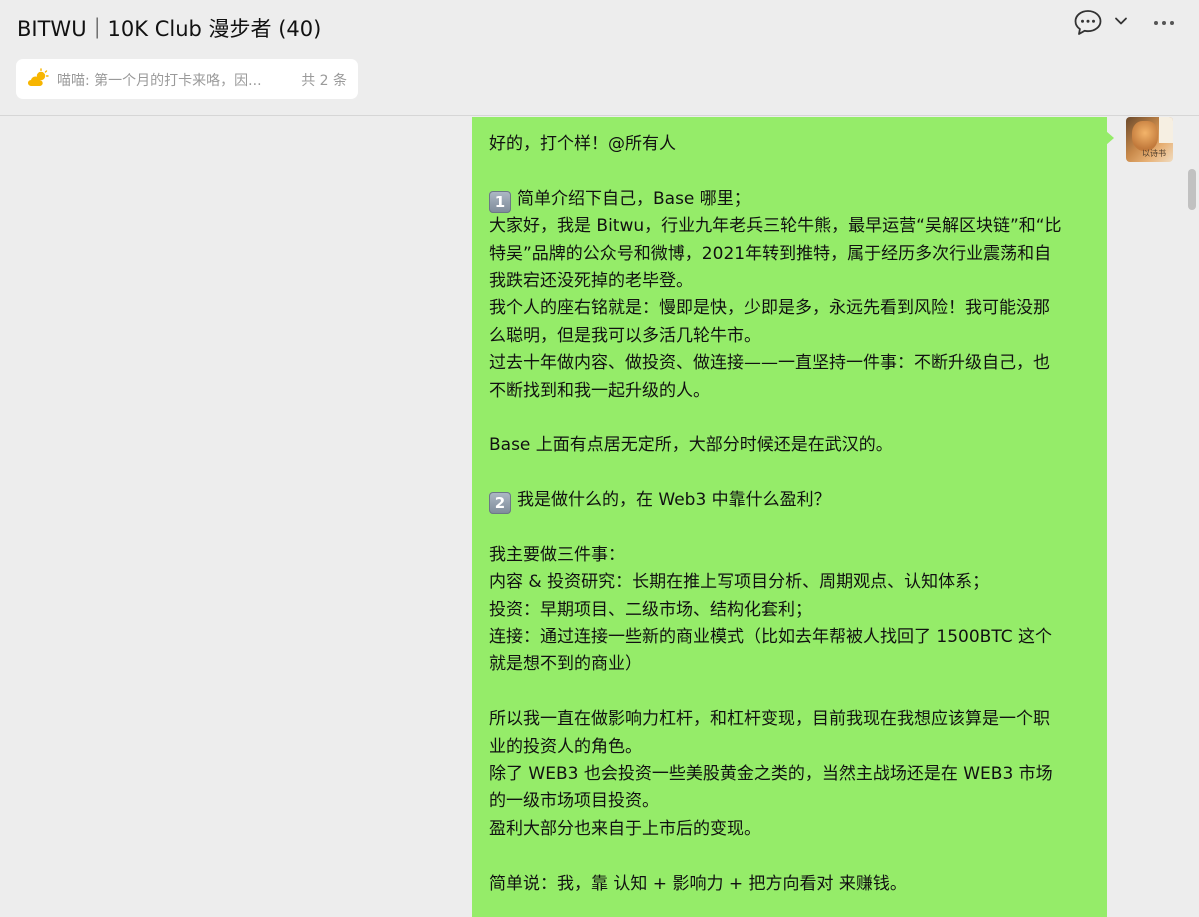 Image resolution: width=1199 pixels, height=917 pixels. What do you see at coordinates (770, 637) in the screenshot?
I see `message-line-text: 连接：通过连接一些新的商业模式（比如去年帮被人找回了 1500BTC 这个` at bounding box center [770, 637].